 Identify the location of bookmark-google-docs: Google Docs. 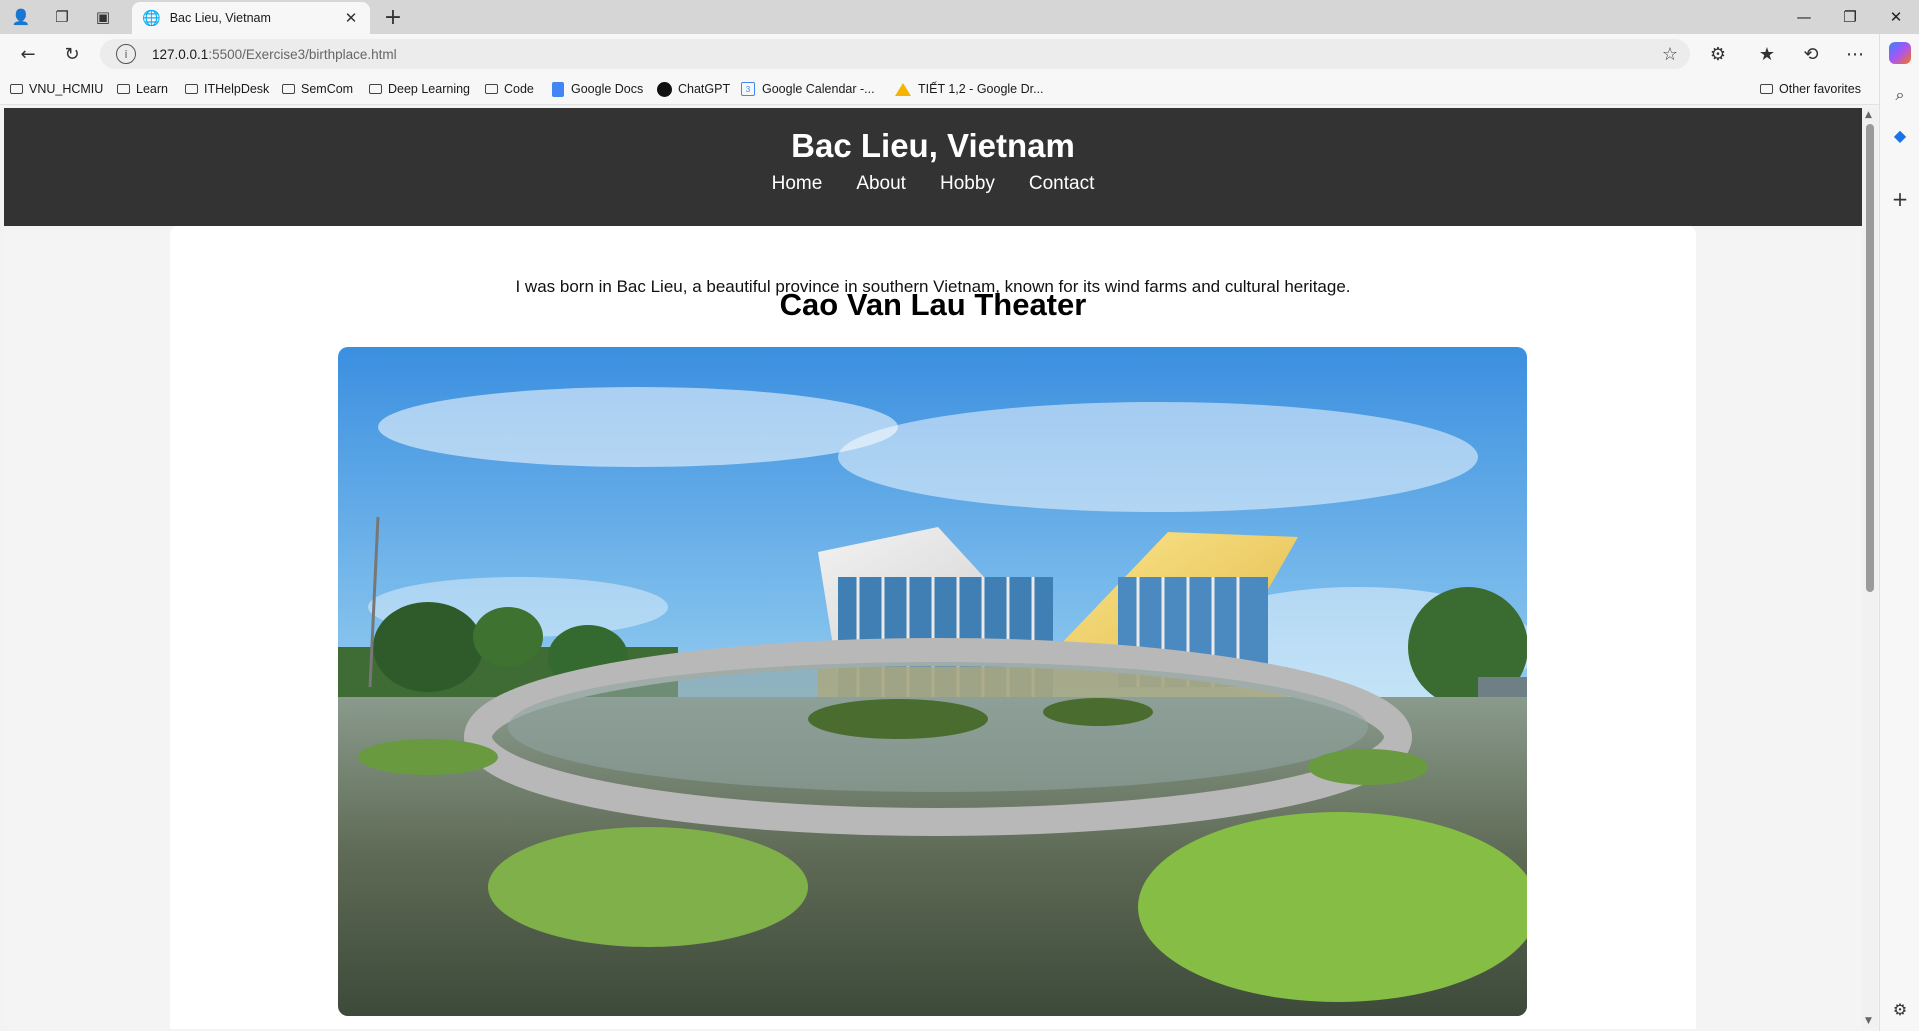
(597, 89).